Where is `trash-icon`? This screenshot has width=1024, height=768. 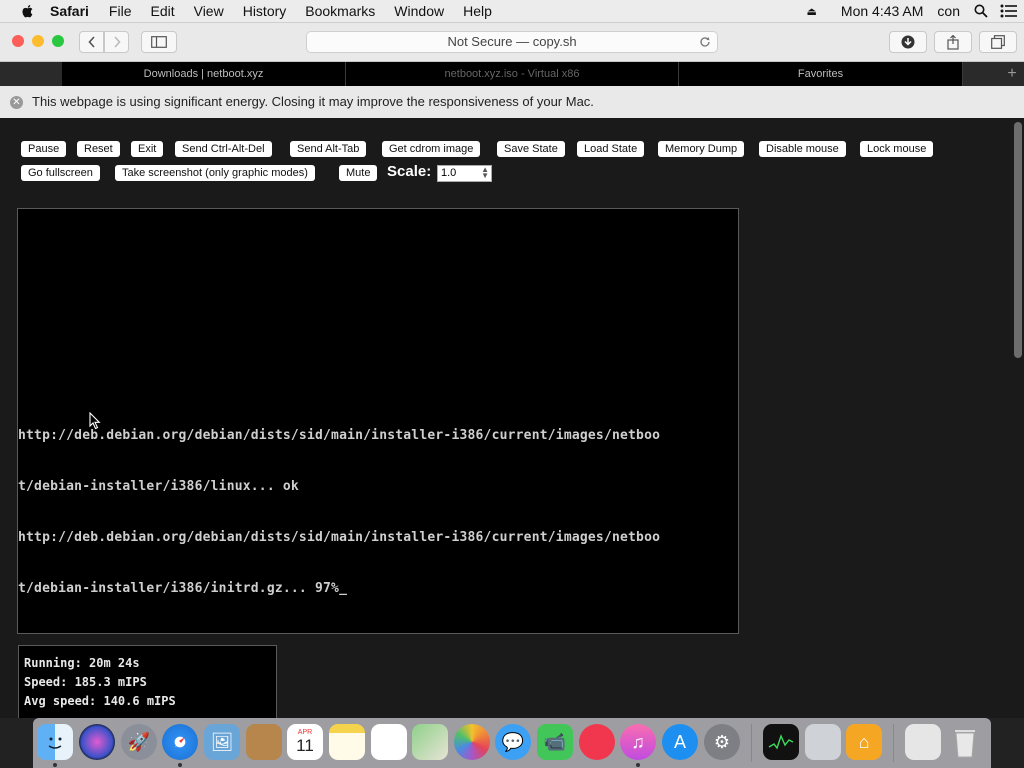 trash-icon is located at coordinates (965, 742).